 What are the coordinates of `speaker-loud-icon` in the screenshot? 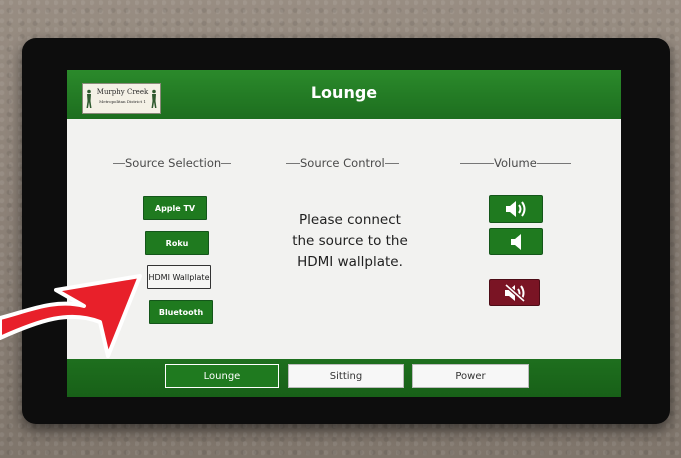 It's located at (516, 209).